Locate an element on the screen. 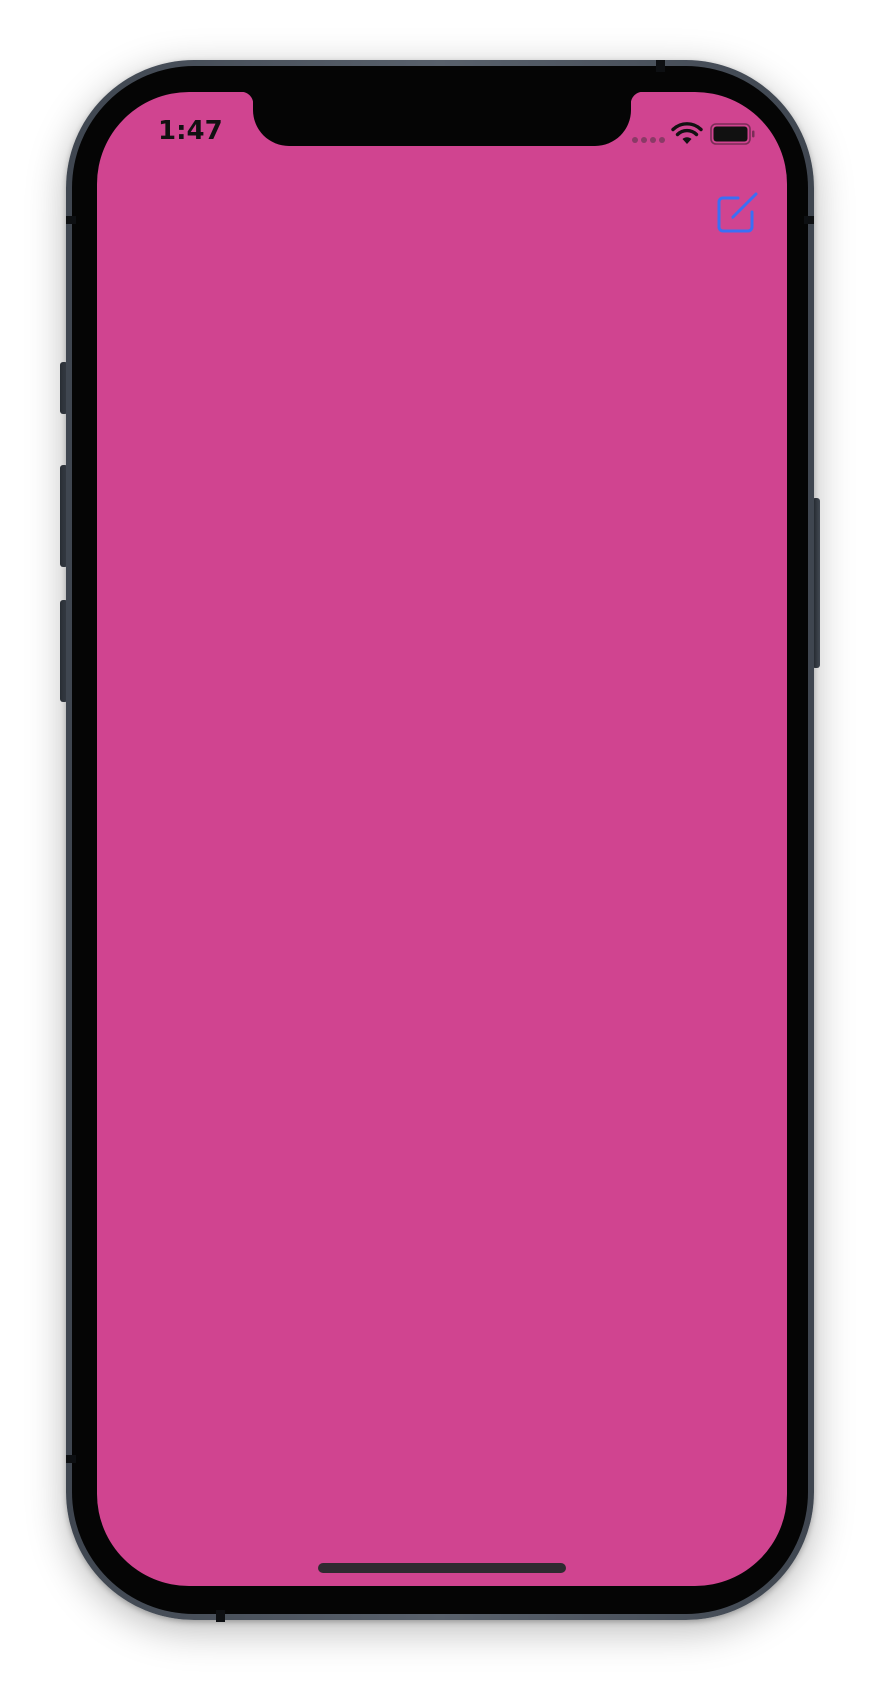 The height and width of the screenshot is (1684, 880). compose-icon is located at coordinates (737, 212).